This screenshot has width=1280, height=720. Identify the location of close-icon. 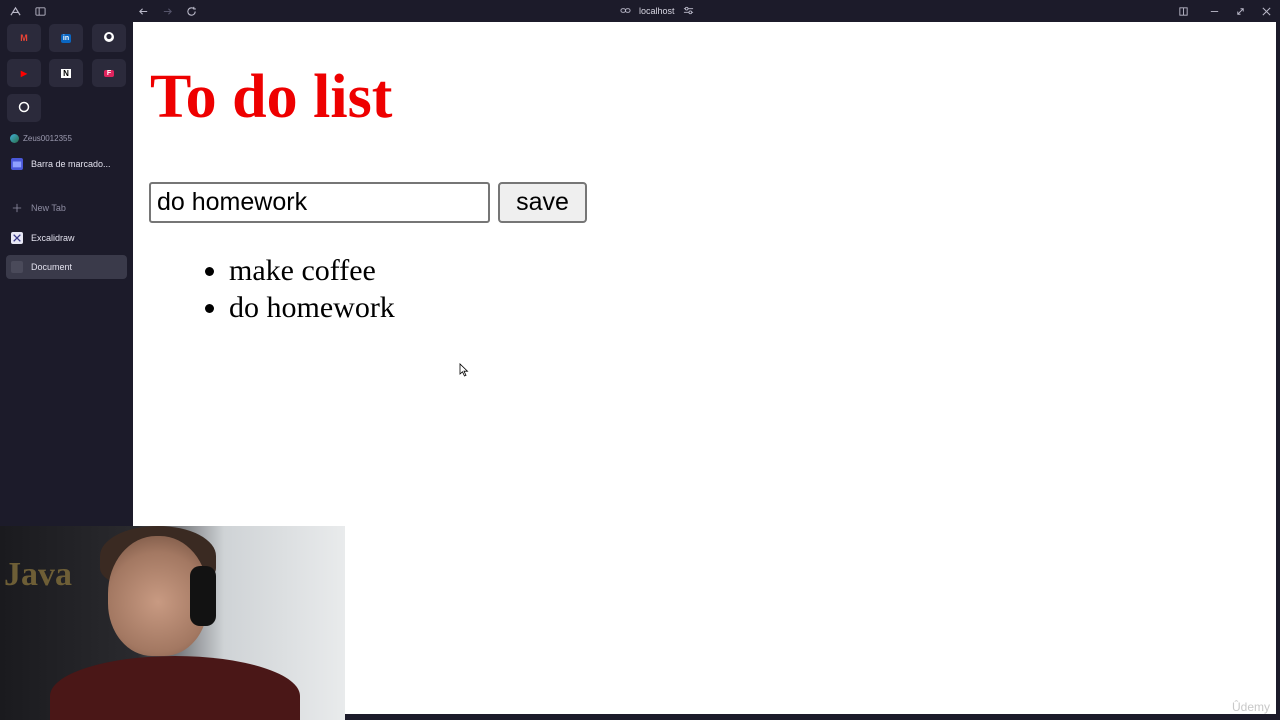
(1266, 11).